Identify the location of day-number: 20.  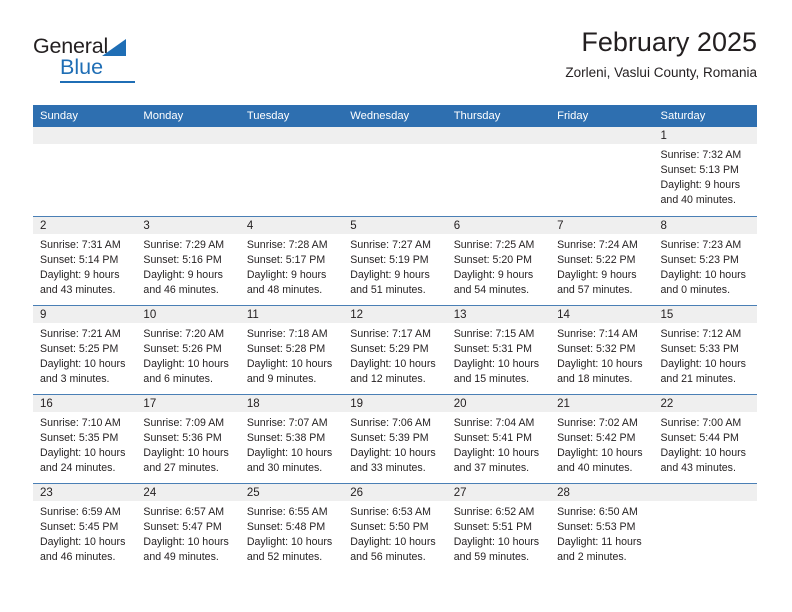
(498, 403).